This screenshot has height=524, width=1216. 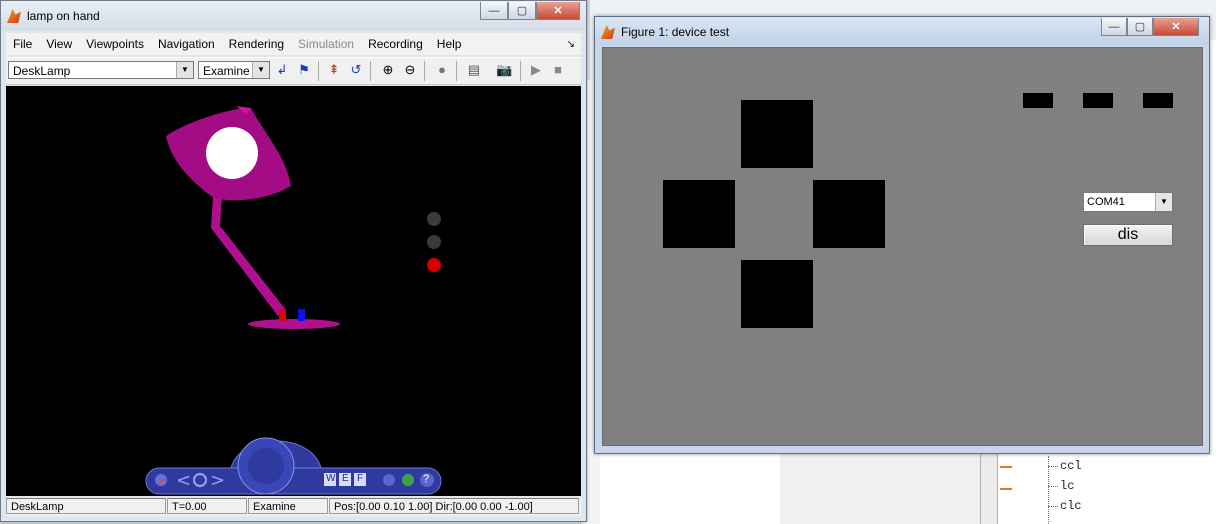 What do you see at coordinates (849, 214) in the screenshot?
I see `right-square` at bounding box center [849, 214].